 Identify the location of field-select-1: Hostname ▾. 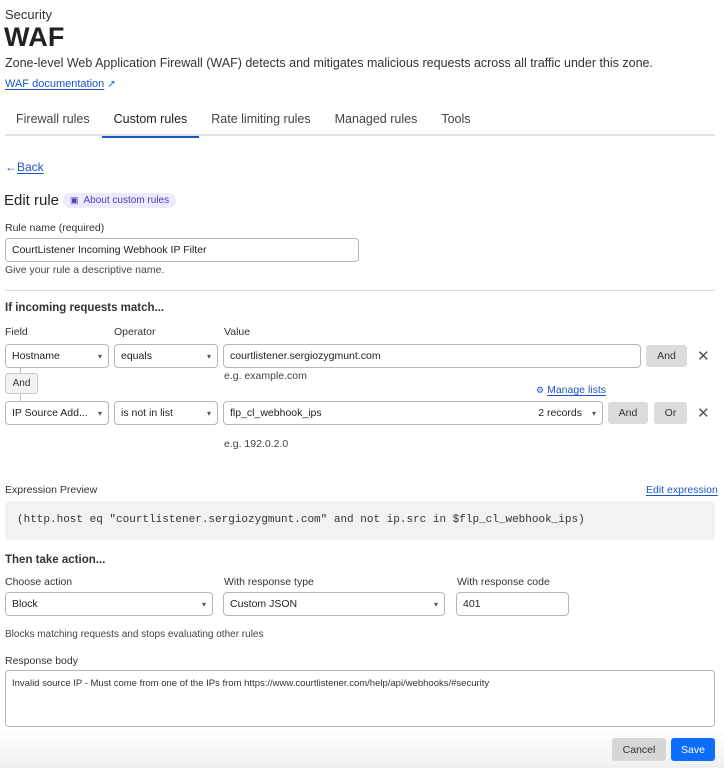
(57, 356).